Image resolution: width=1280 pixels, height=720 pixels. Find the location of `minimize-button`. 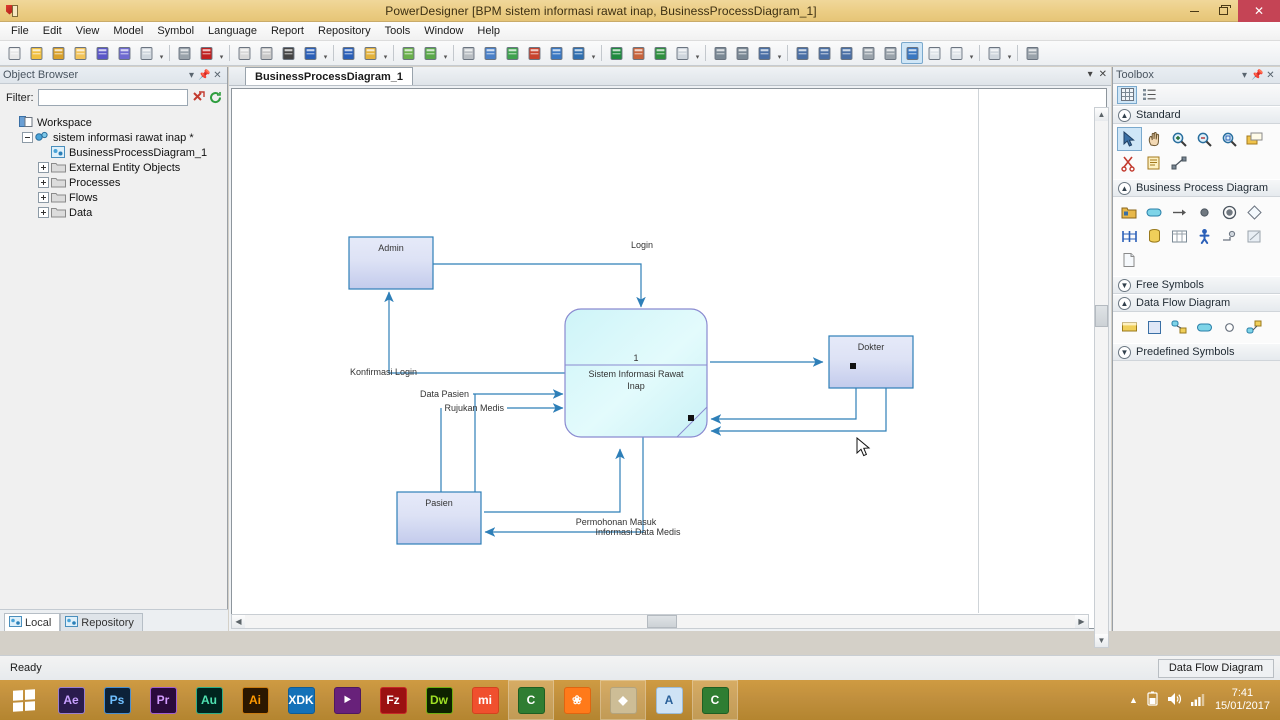

minimize-button is located at coordinates (1194, 11).